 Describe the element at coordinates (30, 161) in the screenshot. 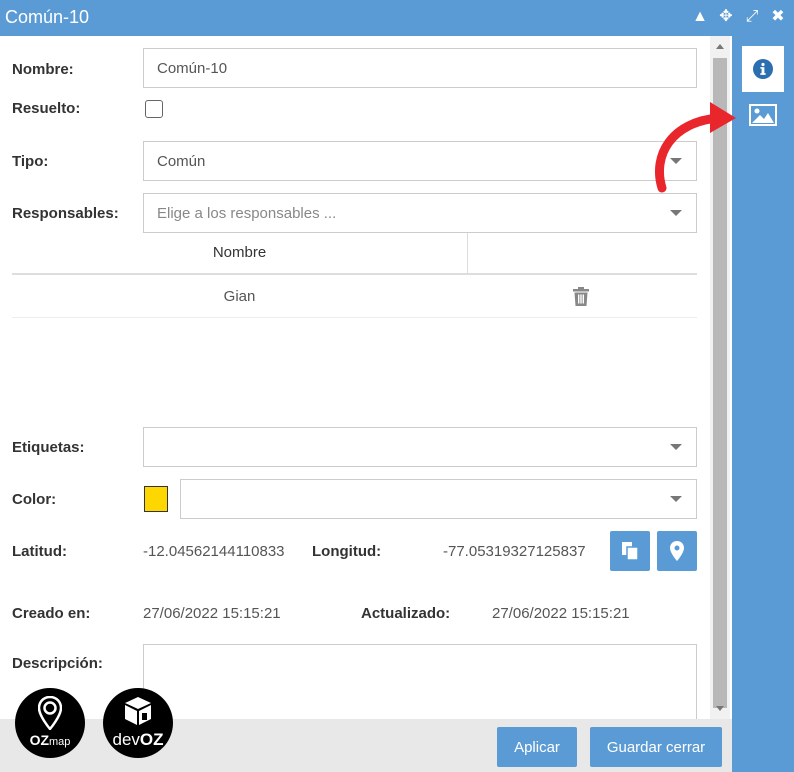

I see `tipo-label: Tipo:` at that location.